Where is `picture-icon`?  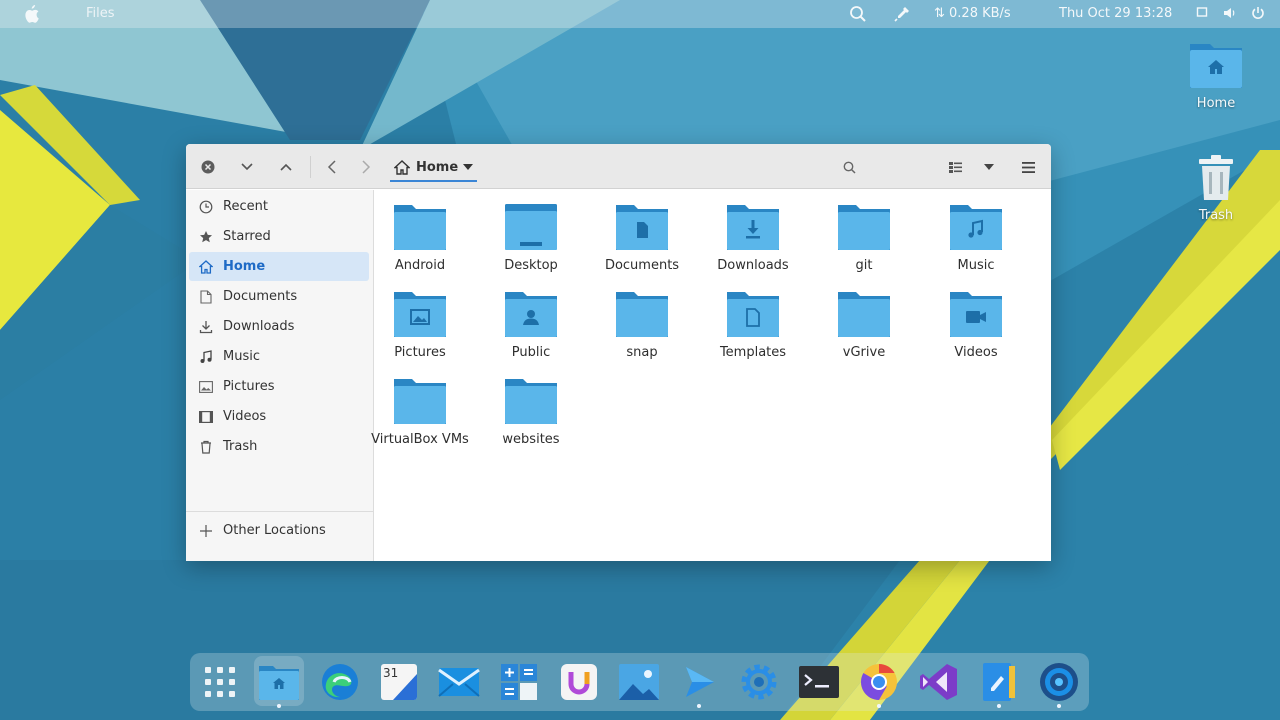
picture-icon is located at coordinates (206, 387).